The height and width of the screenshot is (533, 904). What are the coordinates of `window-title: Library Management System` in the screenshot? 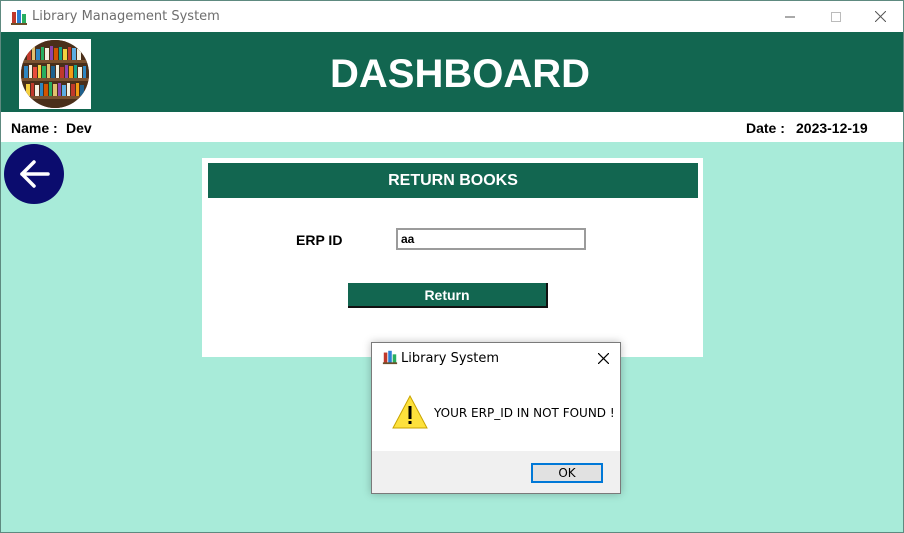 It's located at (126, 16).